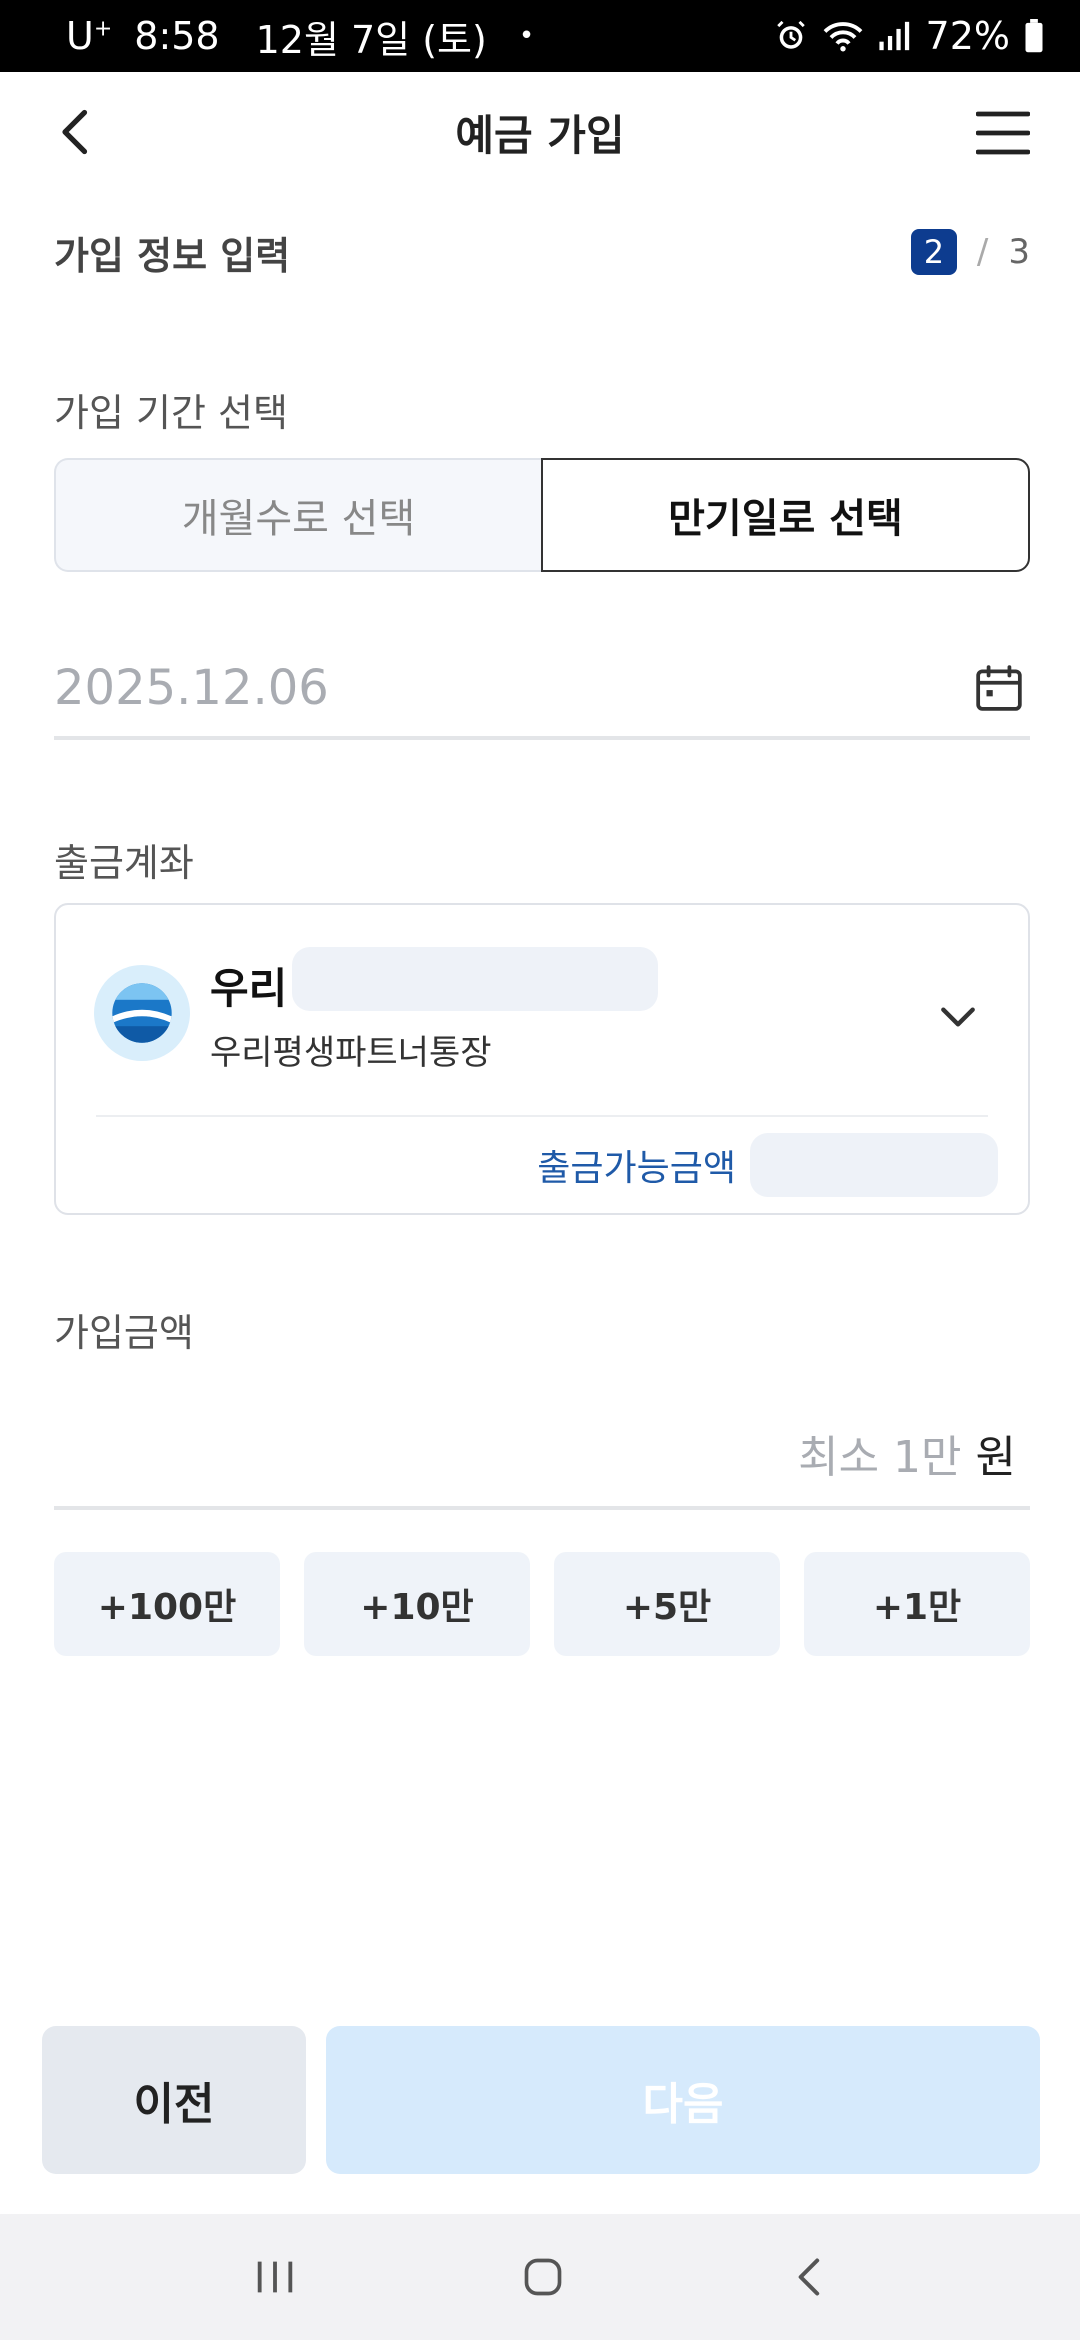 Image resolution: width=1080 pixels, height=2340 pixels. What do you see at coordinates (542, 1604) in the screenshot?
I see `quick-amount-buttons: +100만 +10만 +5만 +1만` at bounding box center [542, 1604].